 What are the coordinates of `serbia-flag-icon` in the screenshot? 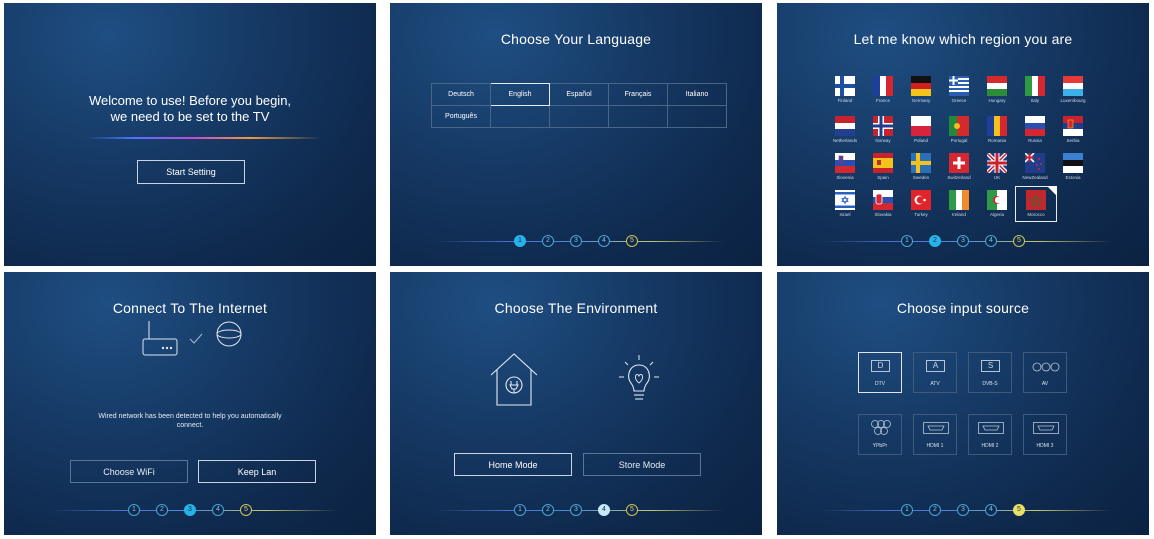 It's located at (1073, 126).